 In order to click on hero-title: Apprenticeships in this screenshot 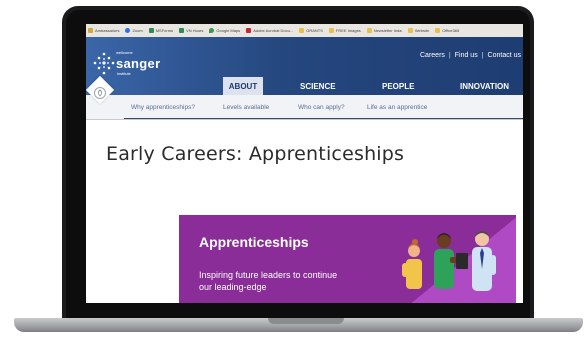, I will do `click(254, 242)`.